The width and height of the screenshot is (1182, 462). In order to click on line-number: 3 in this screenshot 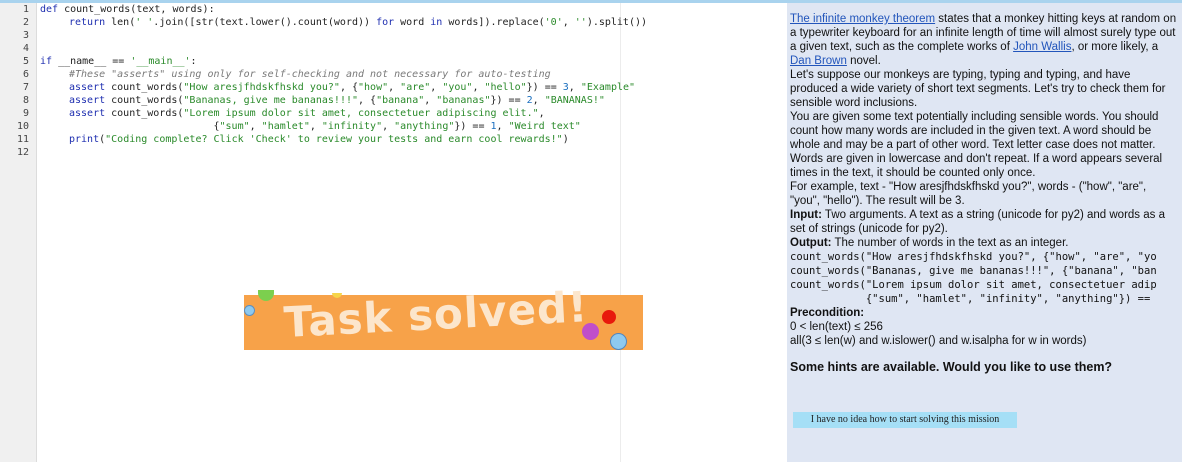, I will do `click(25, 35)`.